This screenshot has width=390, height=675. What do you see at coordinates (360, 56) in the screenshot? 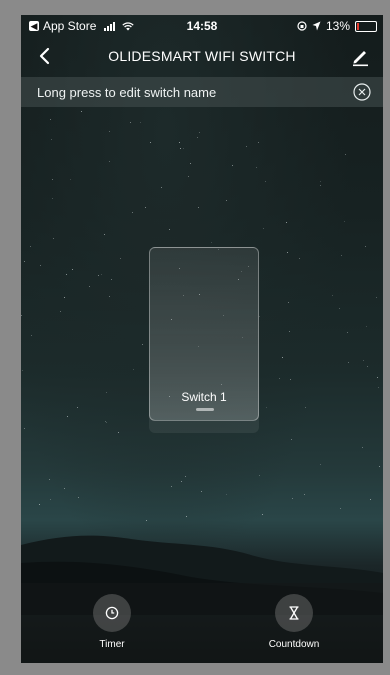
I see `pencil-icon` at bounding box center [360, 56].